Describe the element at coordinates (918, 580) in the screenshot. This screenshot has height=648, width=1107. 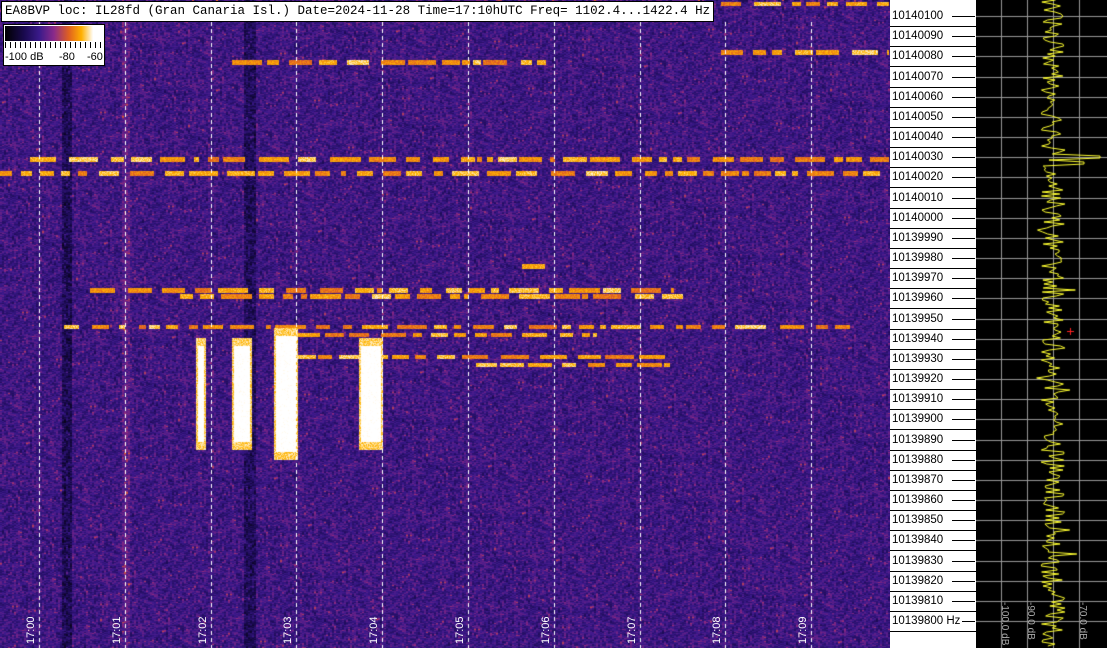
I see `frequency-tick-label: 10139820` at that location.